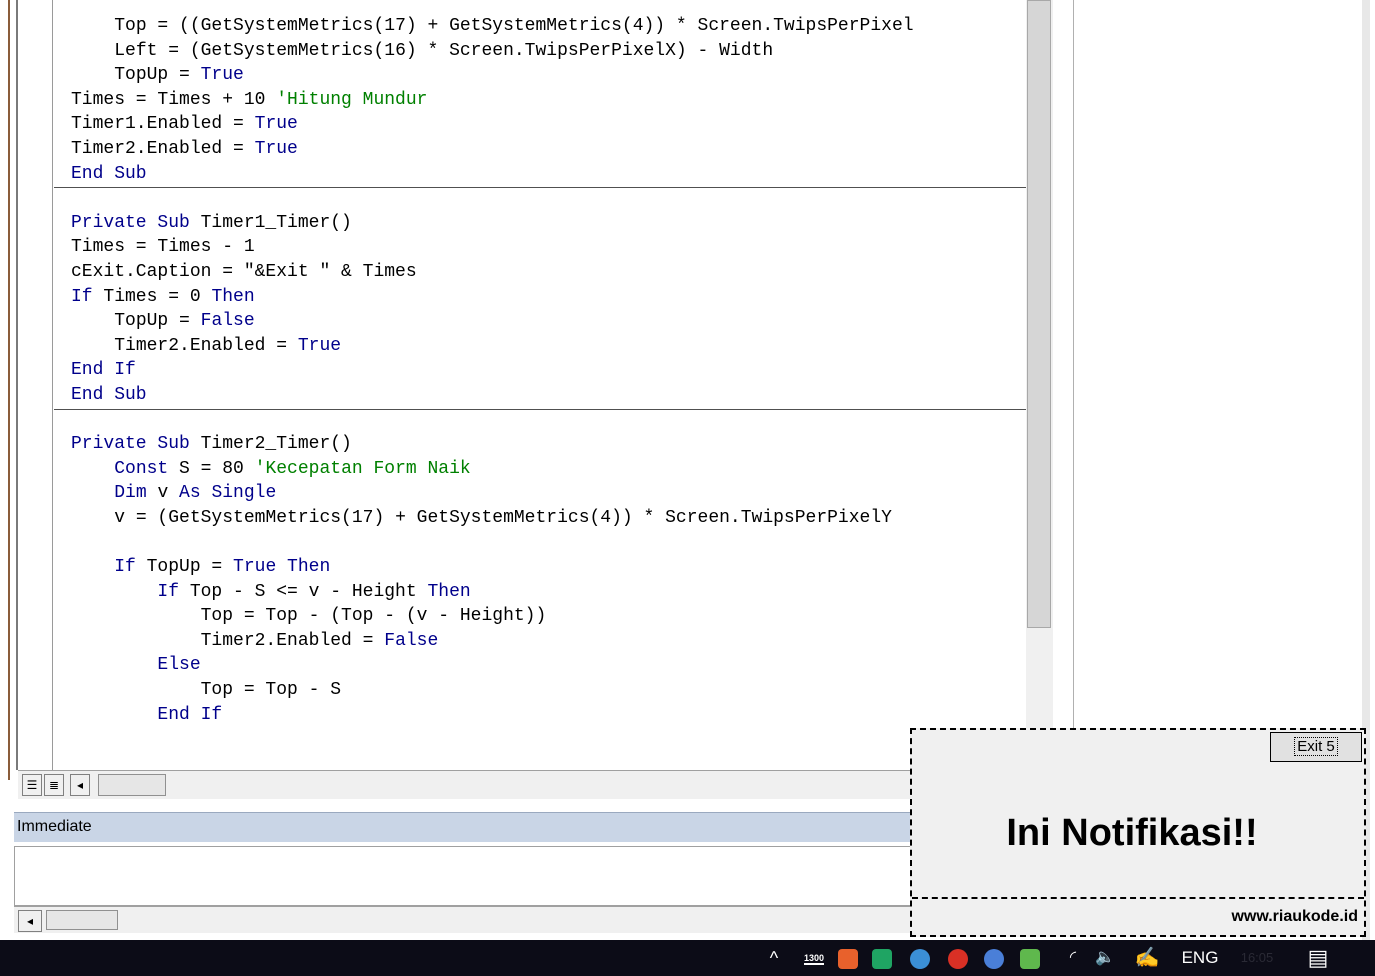 This screenshot has height=976, width=1375. What do you see at coordinates (228, 493) in the screenshot?
I see `code-token: As Single` at bounding box center [228, 493].